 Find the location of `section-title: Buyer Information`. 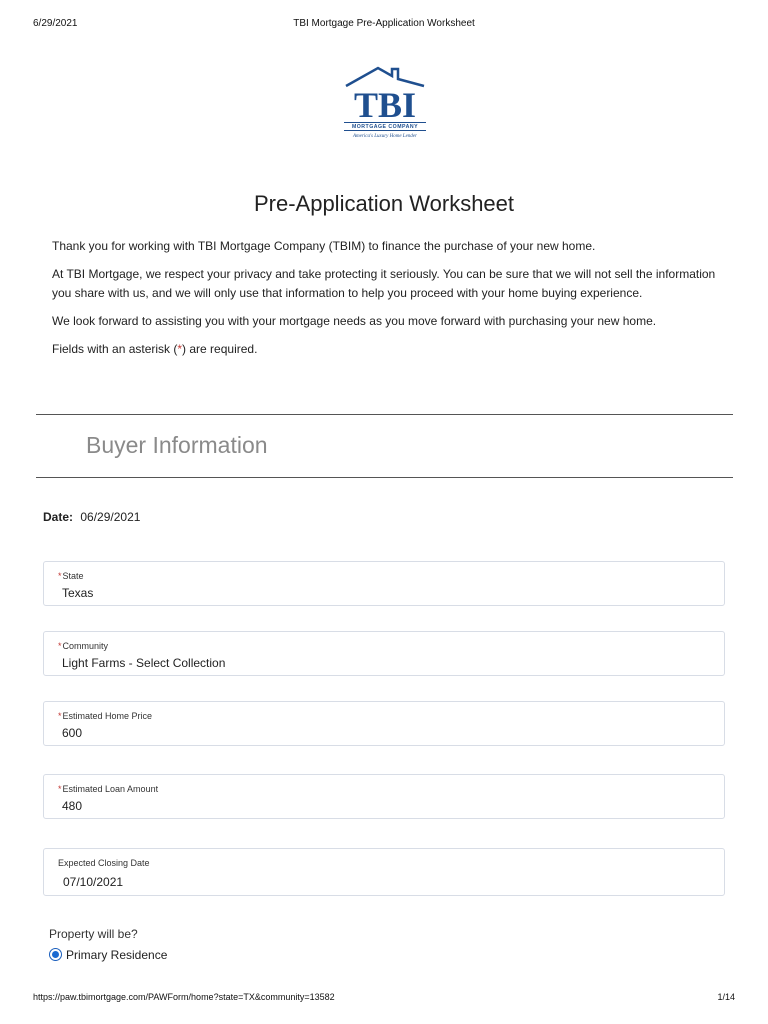

section-title: Buyer Information is located at coordinates (177, 445).